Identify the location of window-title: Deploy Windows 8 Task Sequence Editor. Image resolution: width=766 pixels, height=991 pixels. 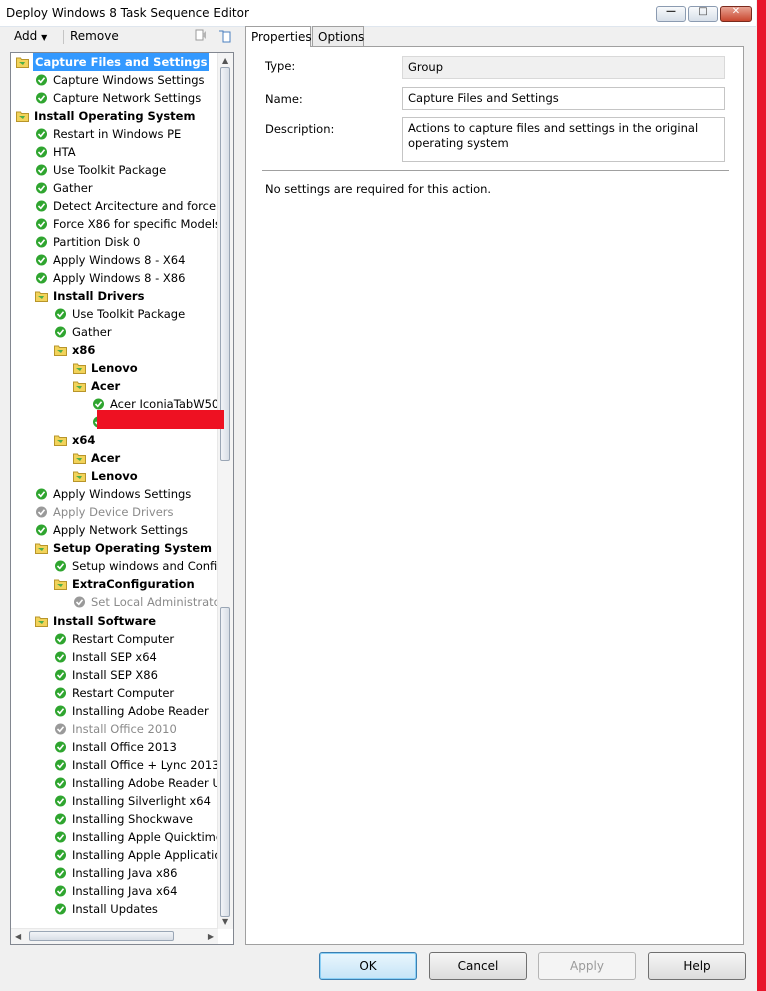
(127, 13).